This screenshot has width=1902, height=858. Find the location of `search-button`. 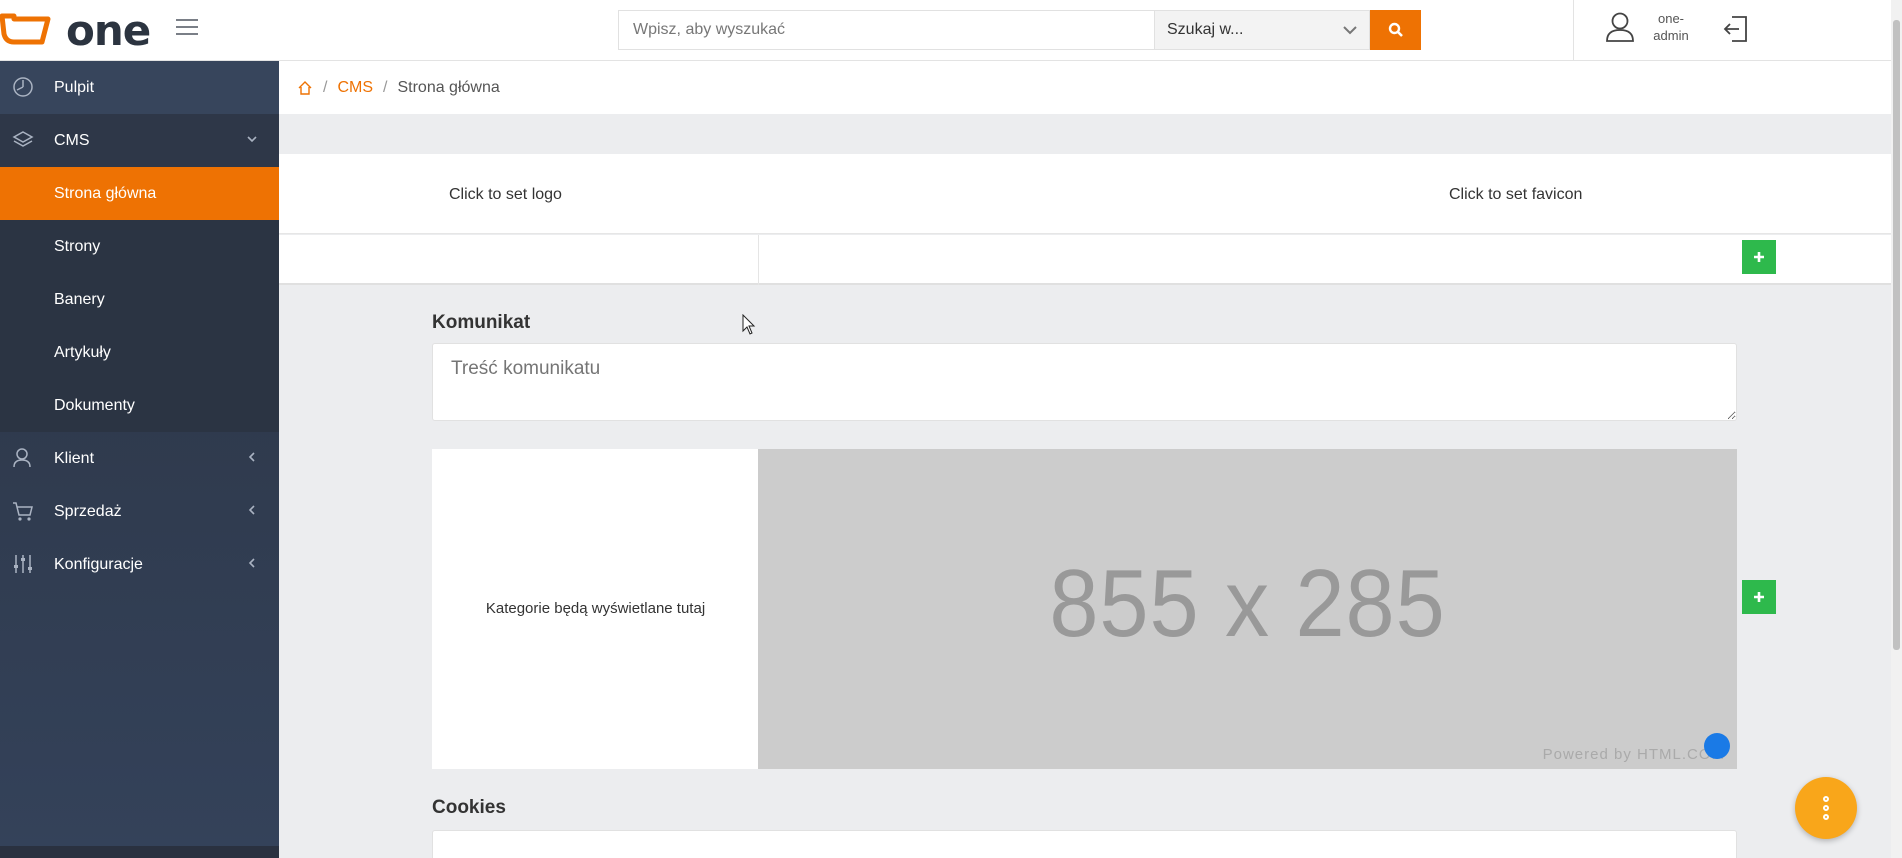

search-button is located at coordinates (1395, 30).